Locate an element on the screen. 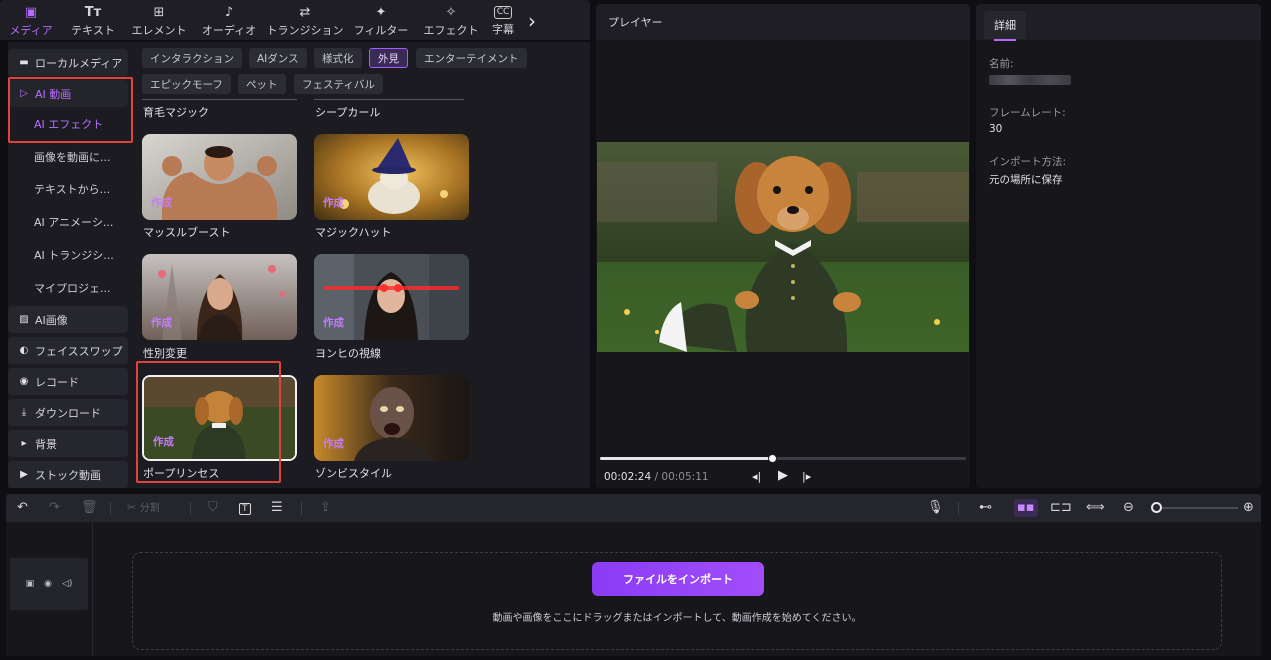 The width and height of the screenshot is (1271, 660). folder-icon: ▬ is located at coordinates (24, 62).